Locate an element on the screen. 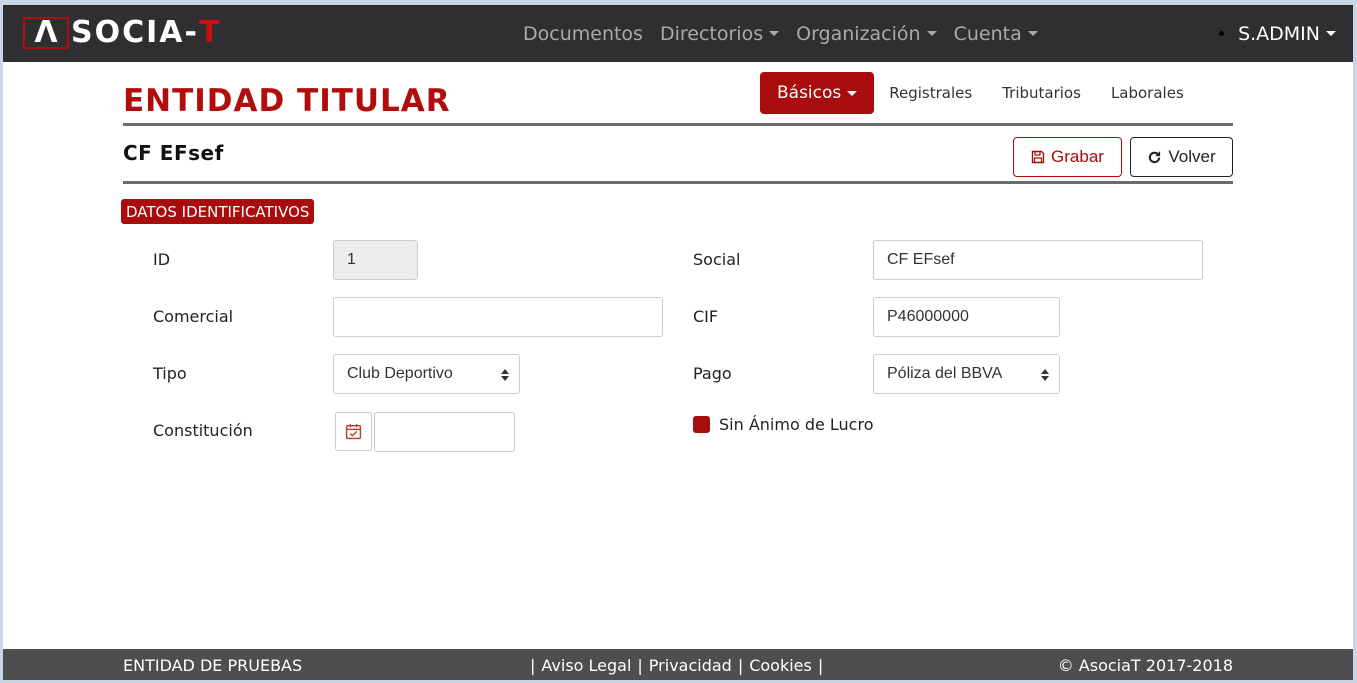  tipo-select: Club Deportivo is located at coordinates (426, 374).